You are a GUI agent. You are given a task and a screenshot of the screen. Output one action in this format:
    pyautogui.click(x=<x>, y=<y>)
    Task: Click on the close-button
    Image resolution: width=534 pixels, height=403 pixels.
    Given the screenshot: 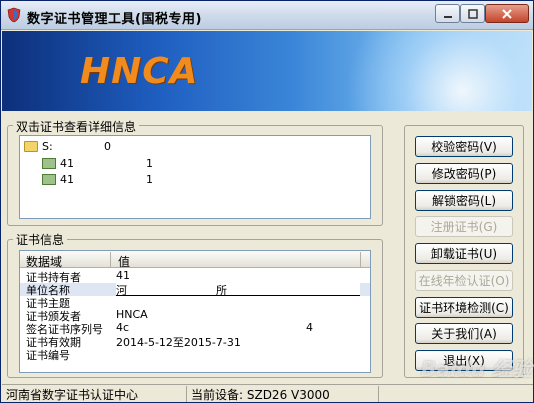 What is the action you would take?
    pyautogui.click(x=507, y=13)
    